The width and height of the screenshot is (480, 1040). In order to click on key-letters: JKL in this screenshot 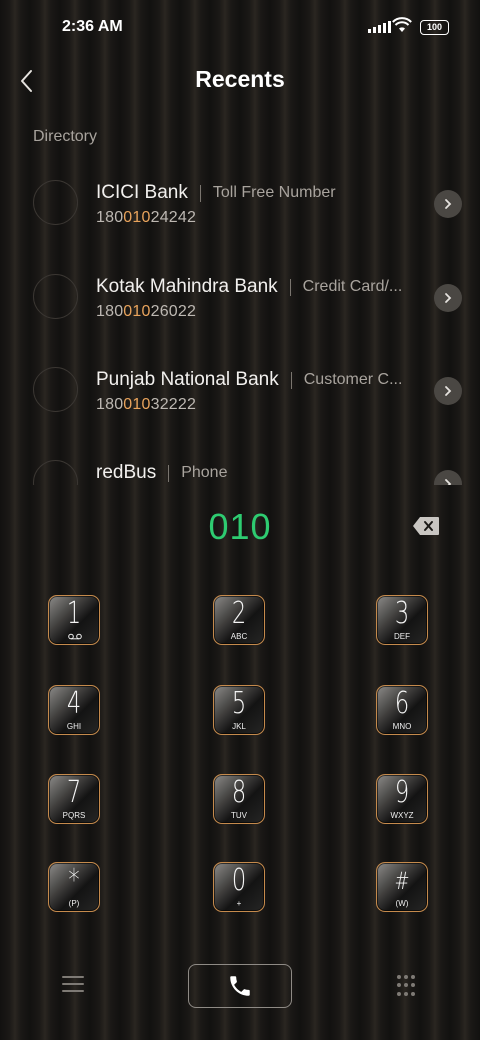, I will do `click(239, 726)`.